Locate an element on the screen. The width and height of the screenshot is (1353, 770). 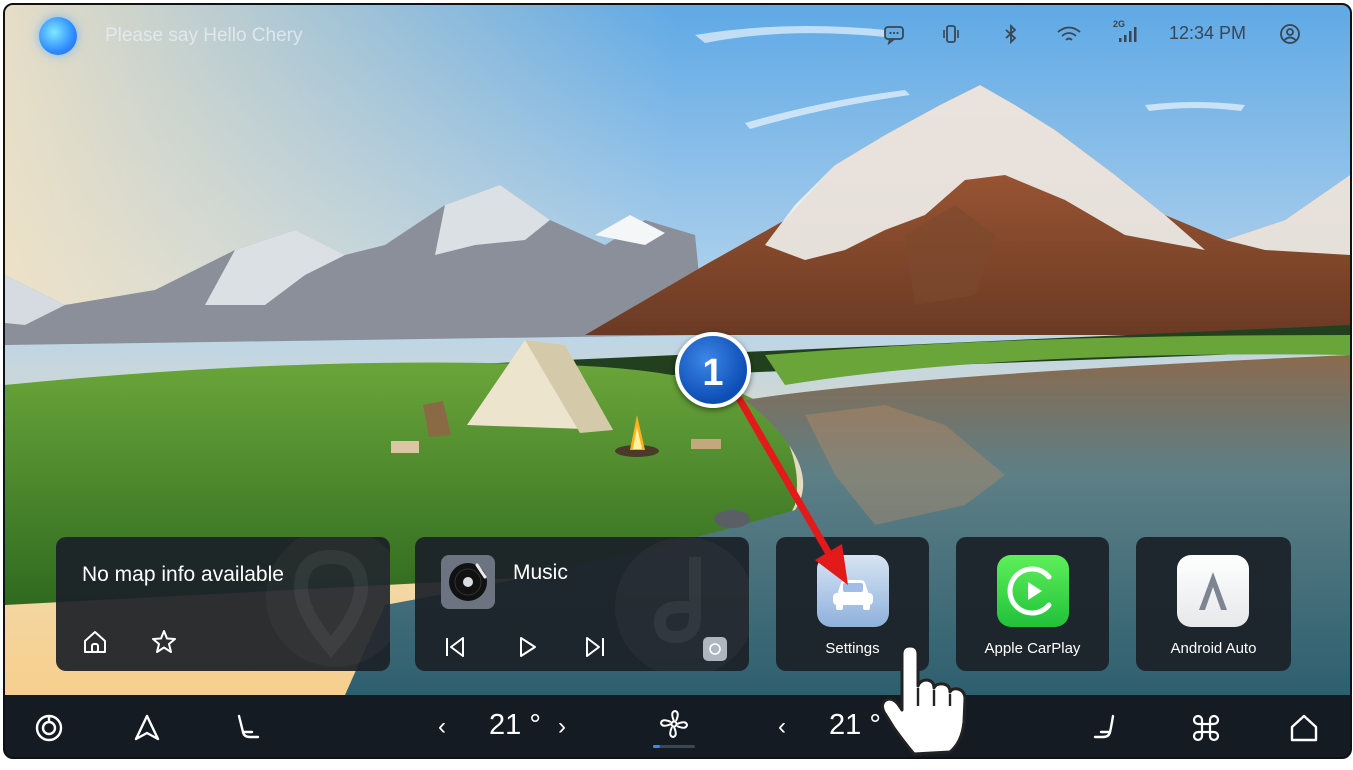
hand-pointer-icon is located at coordinates (923, 700).